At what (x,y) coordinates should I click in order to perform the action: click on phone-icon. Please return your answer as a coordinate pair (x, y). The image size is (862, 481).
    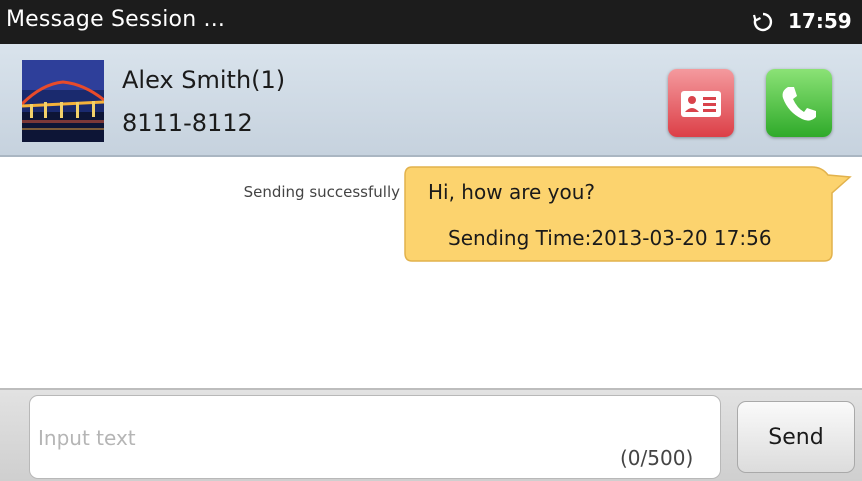
    Looking at the image, I should click on (799, 104).